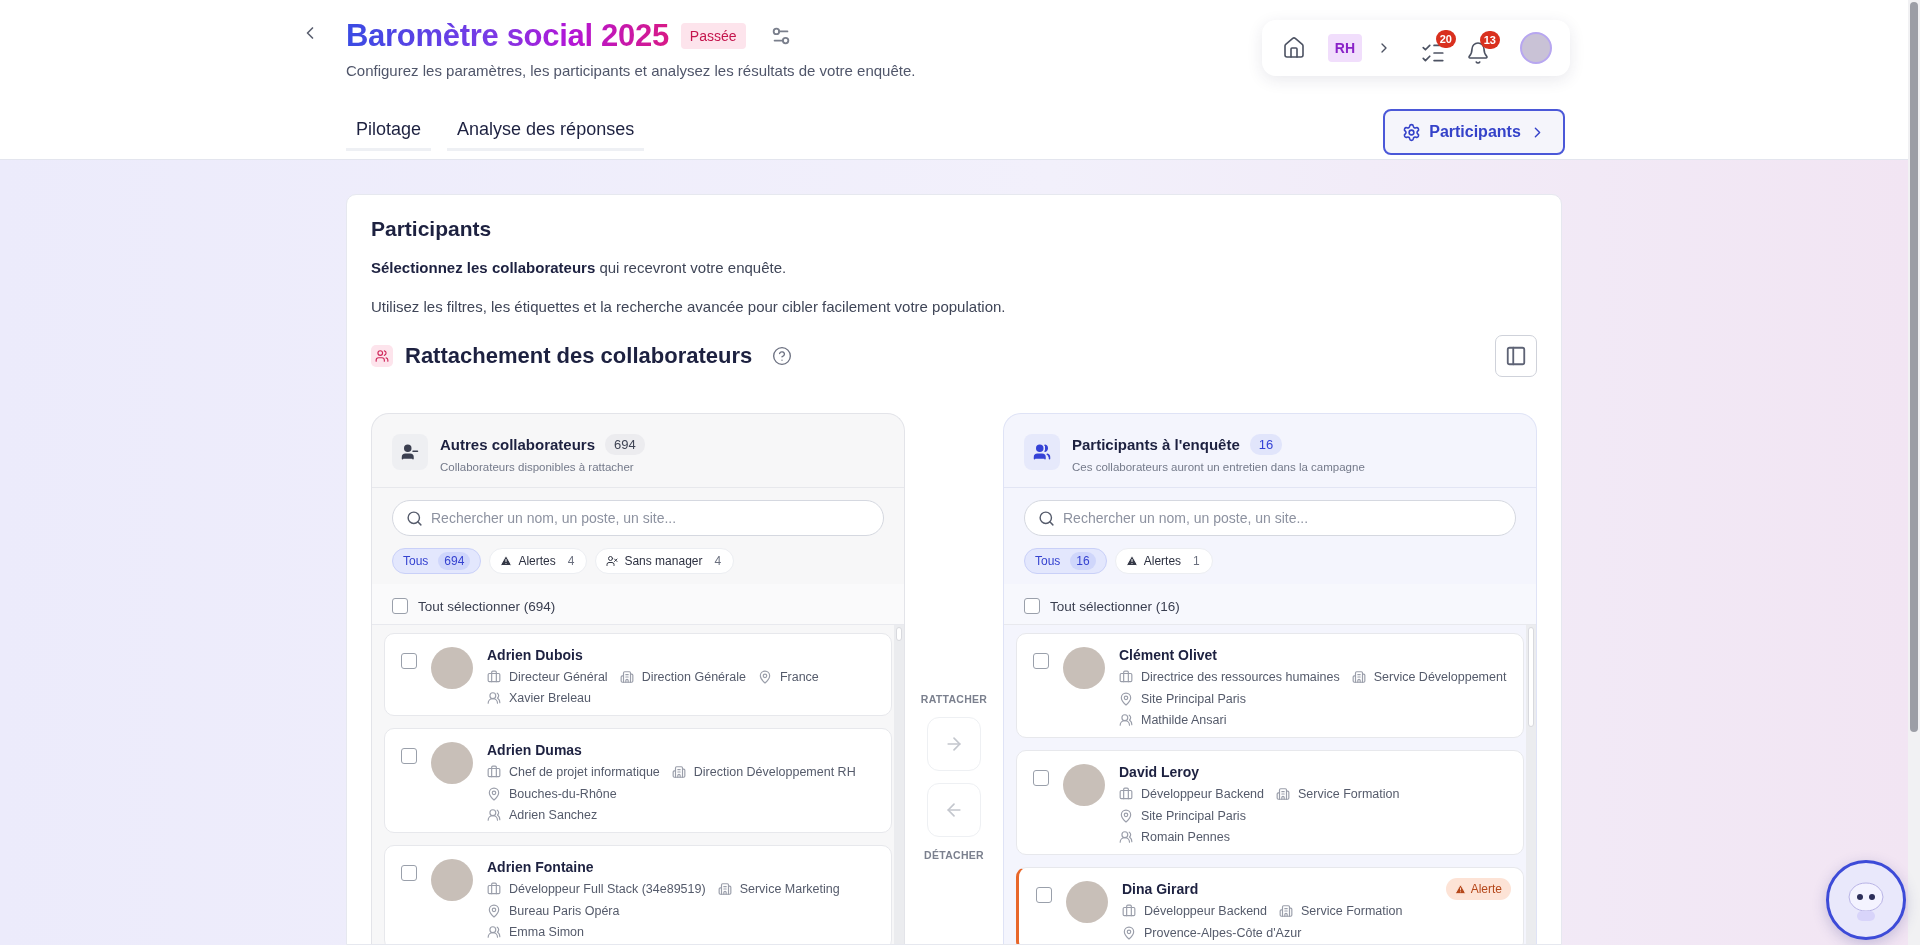 This screenshot has width=1920, height=945. I want to click on manager-name: Mathilde Ansari, so click(1184, 720).